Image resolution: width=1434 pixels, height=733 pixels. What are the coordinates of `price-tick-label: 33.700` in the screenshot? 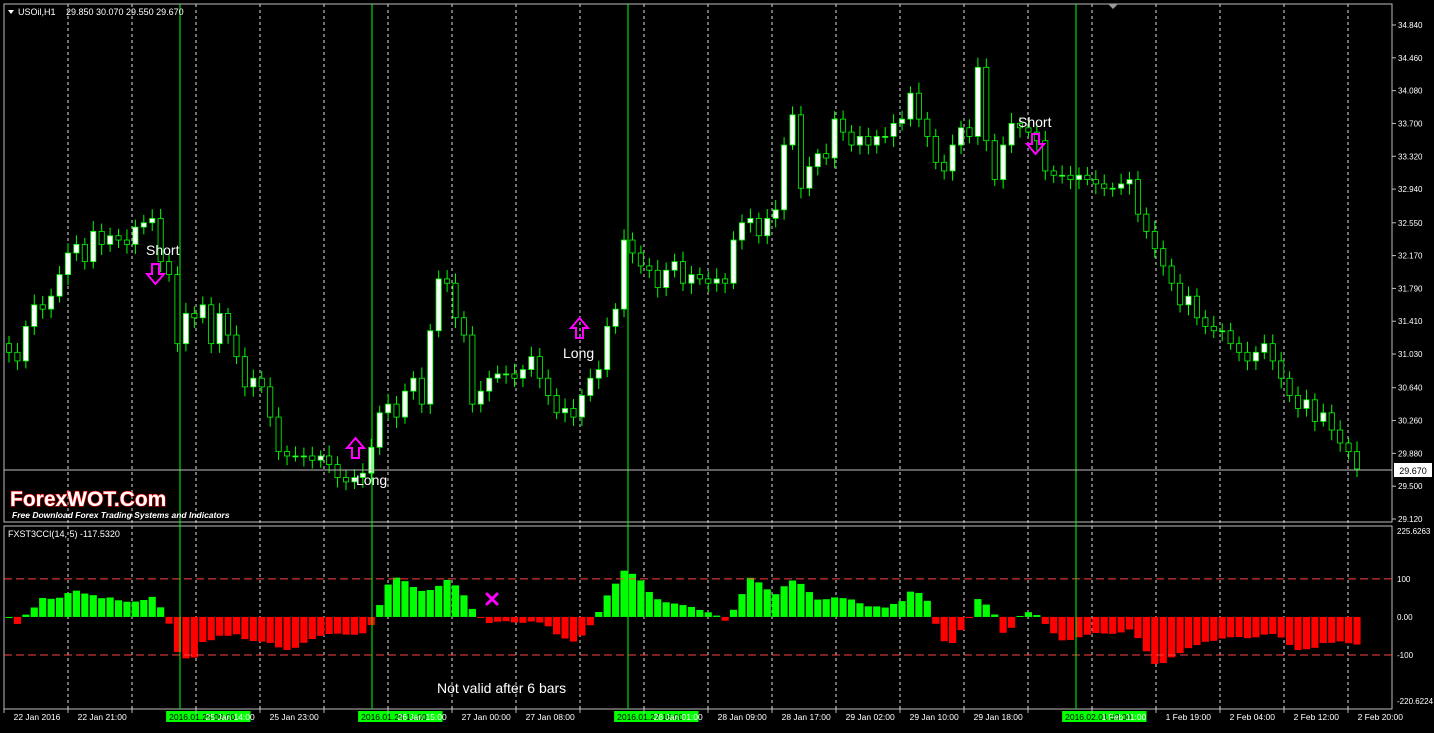 It's located at (1410, 123).